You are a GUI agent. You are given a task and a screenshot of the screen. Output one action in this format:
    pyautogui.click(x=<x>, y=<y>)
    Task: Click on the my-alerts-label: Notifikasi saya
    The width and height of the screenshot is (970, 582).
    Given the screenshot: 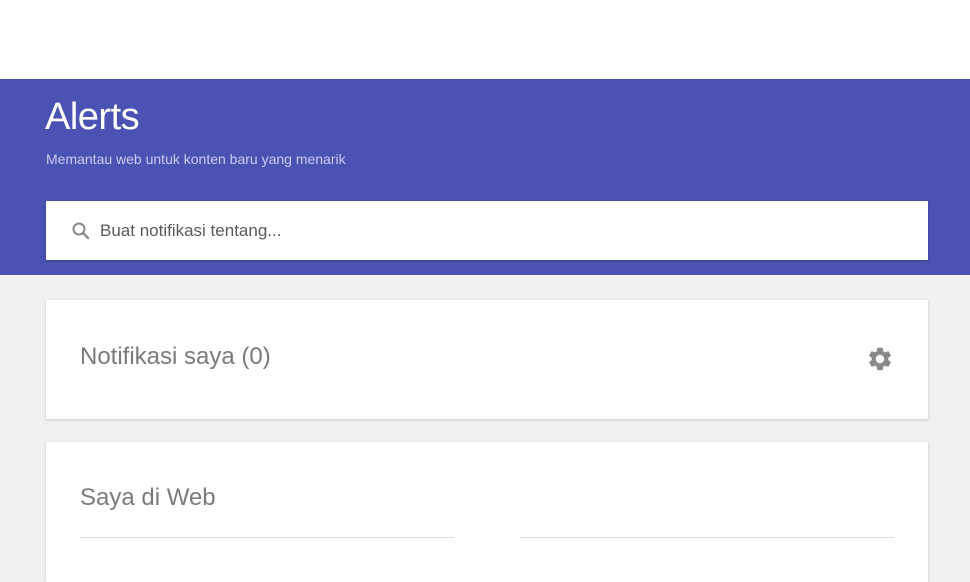 What is the action you would take?
    pyautogui.click(x=157, y=356)
    